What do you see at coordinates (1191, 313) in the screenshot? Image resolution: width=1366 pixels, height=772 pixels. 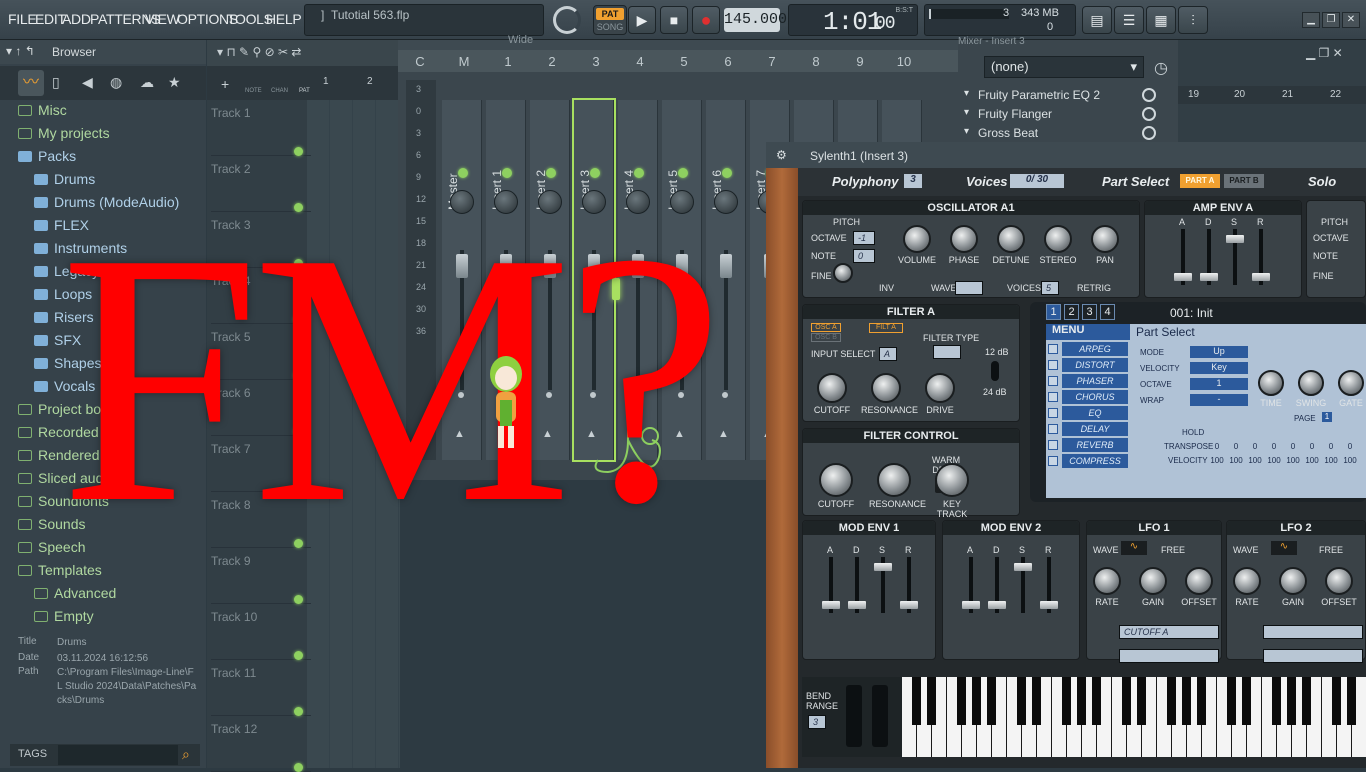 I see `patch-name: 001: Init` at bounding box center [1191, 313].